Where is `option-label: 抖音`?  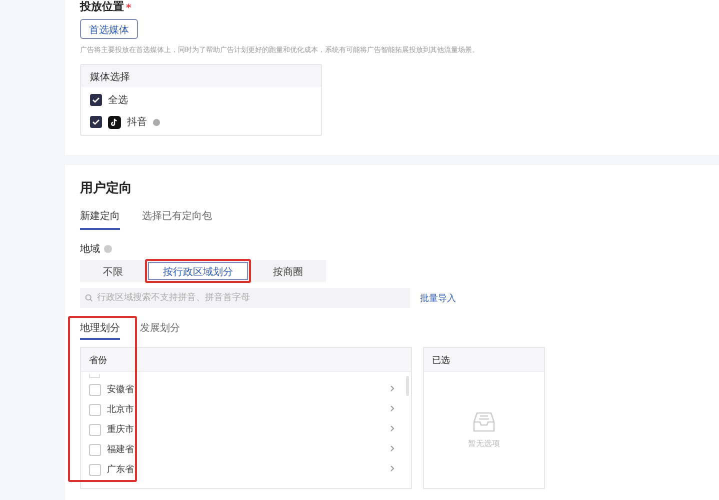 option-label: 抖音 is located at coordinates (137, 122).